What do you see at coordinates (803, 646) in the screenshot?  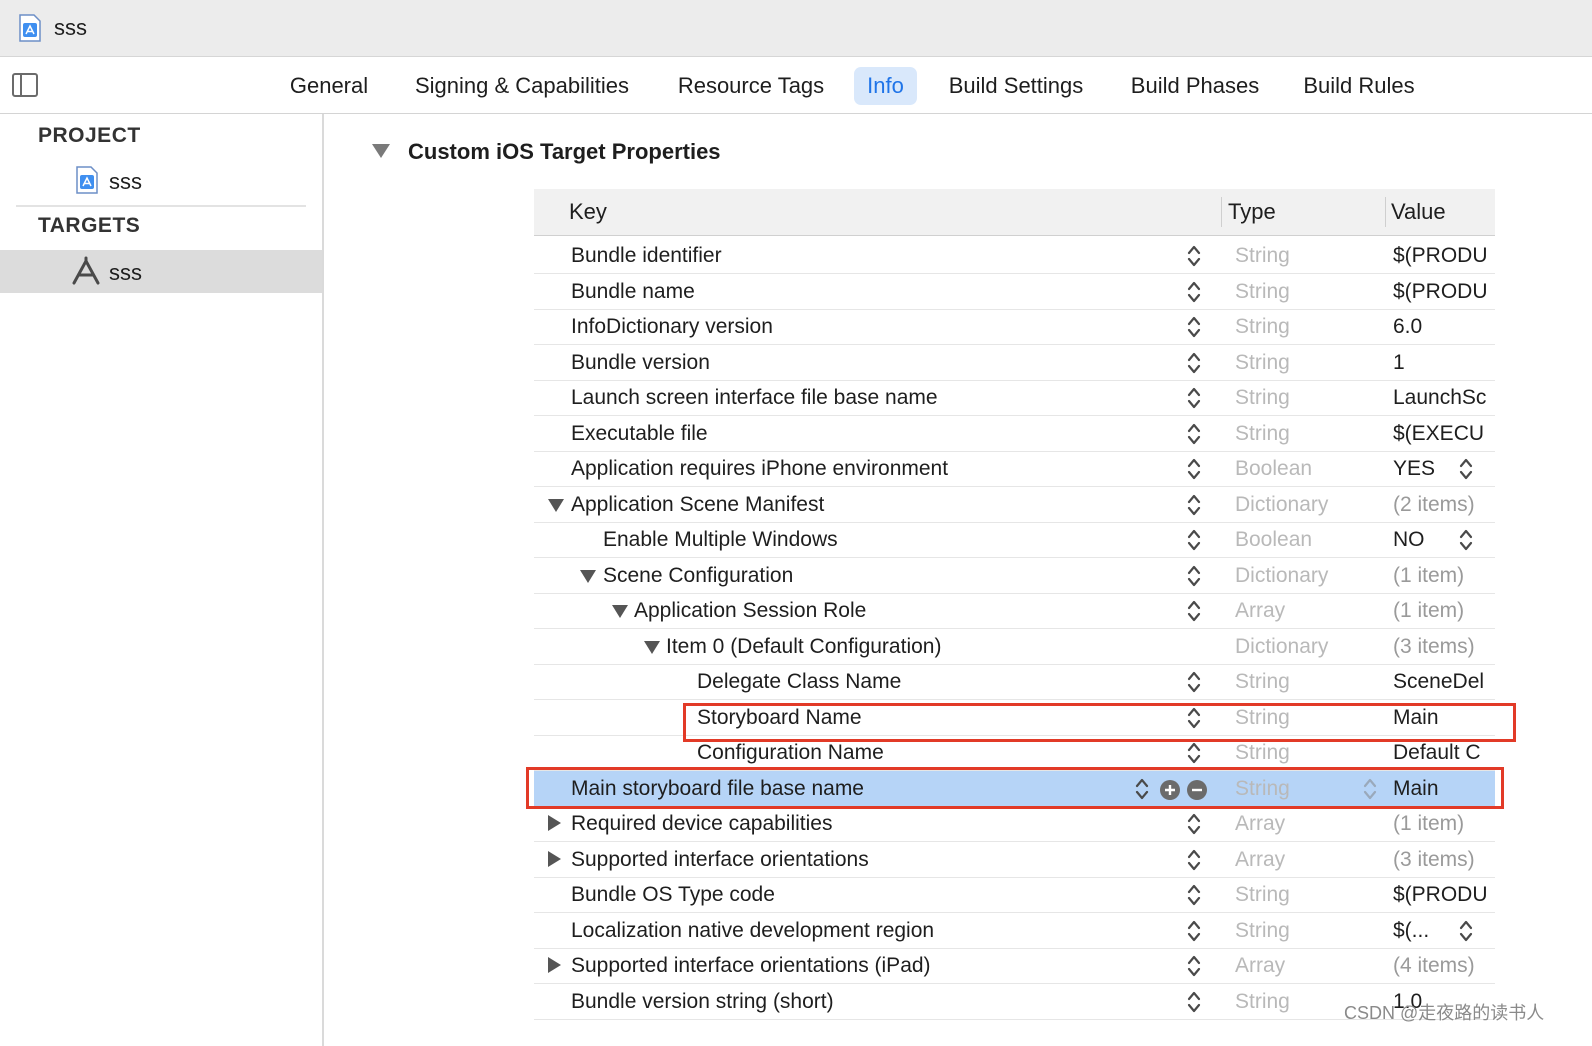 I see `row-key: Item 0 (Default Configuration)` at bounding box center [803, 646].